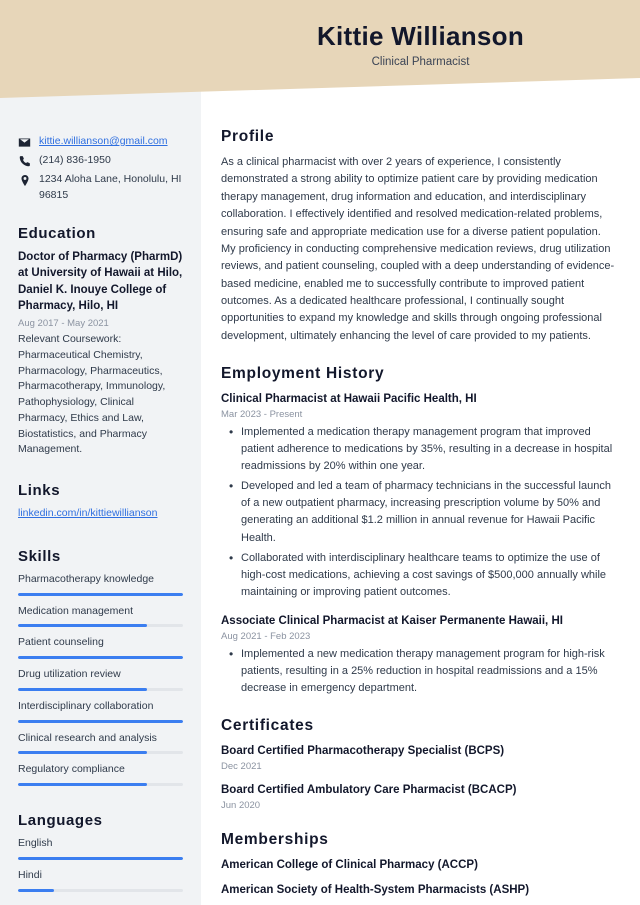  I want to click on map-pin-icon, so click(24, 180).